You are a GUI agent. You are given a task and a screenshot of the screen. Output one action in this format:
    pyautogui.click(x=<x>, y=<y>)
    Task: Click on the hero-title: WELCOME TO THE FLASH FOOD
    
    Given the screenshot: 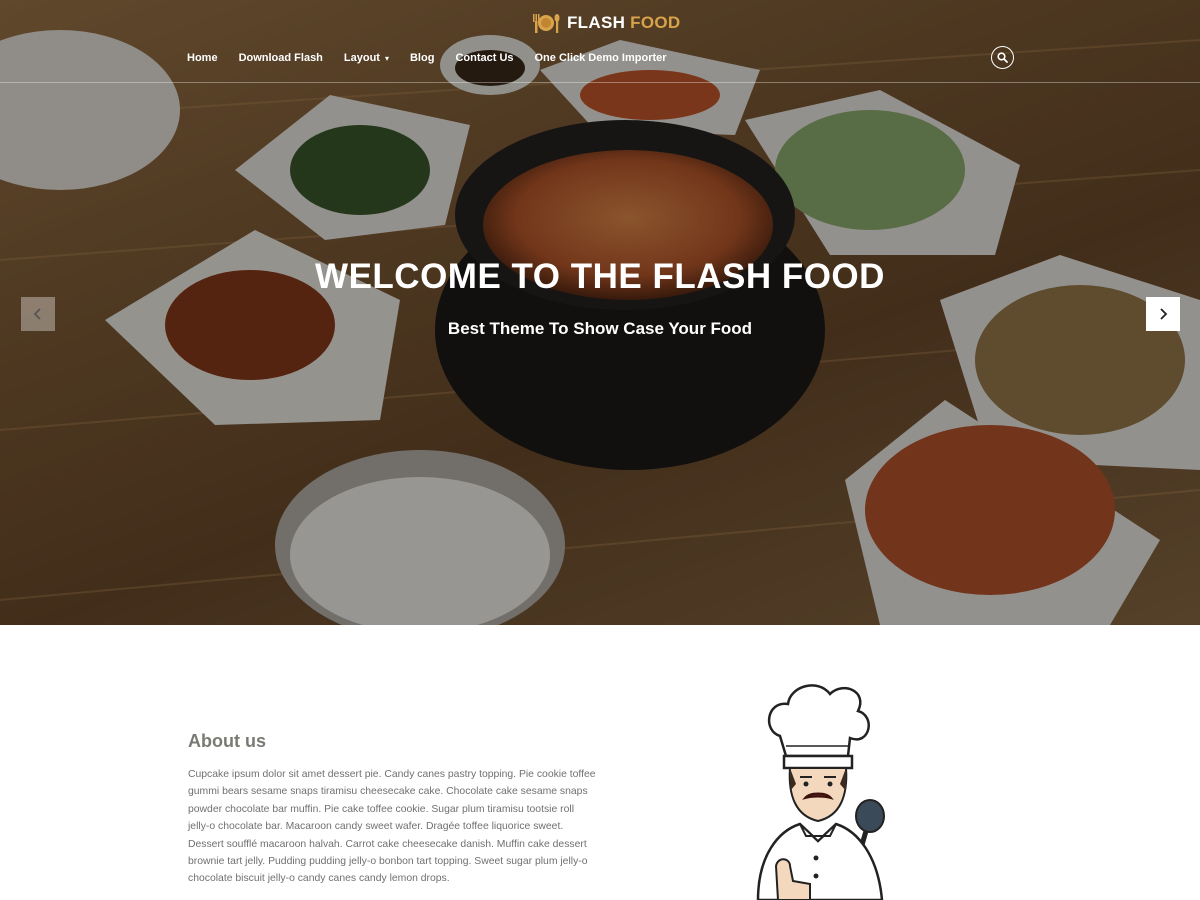 What is the action you would take?
    pyautogui.click(x=600, y=276)
    